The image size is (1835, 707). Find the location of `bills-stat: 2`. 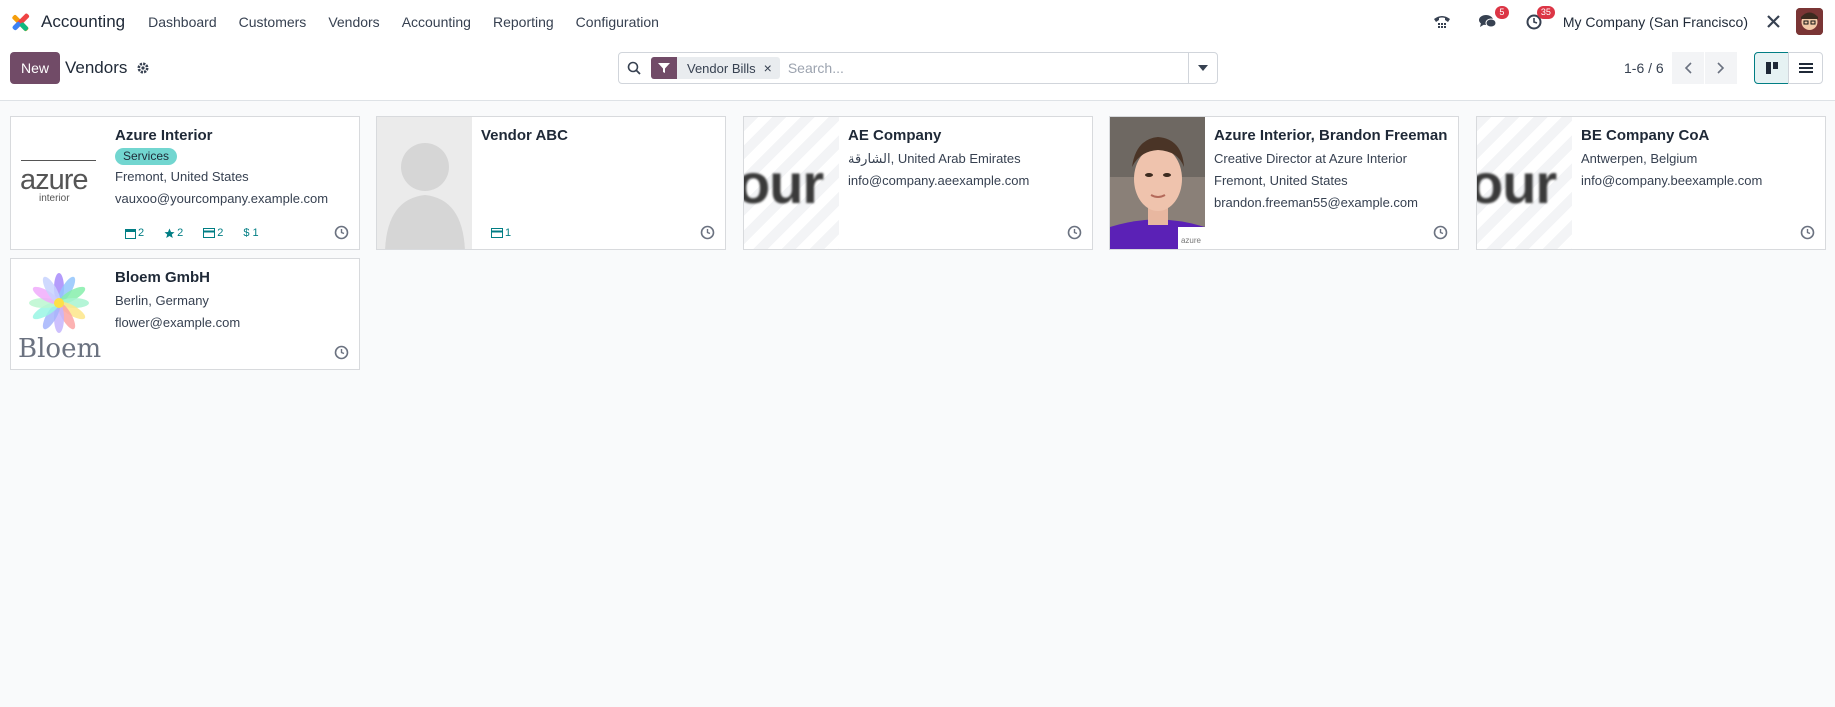

bills-stat: 2 is located at coordinates (213, 233).